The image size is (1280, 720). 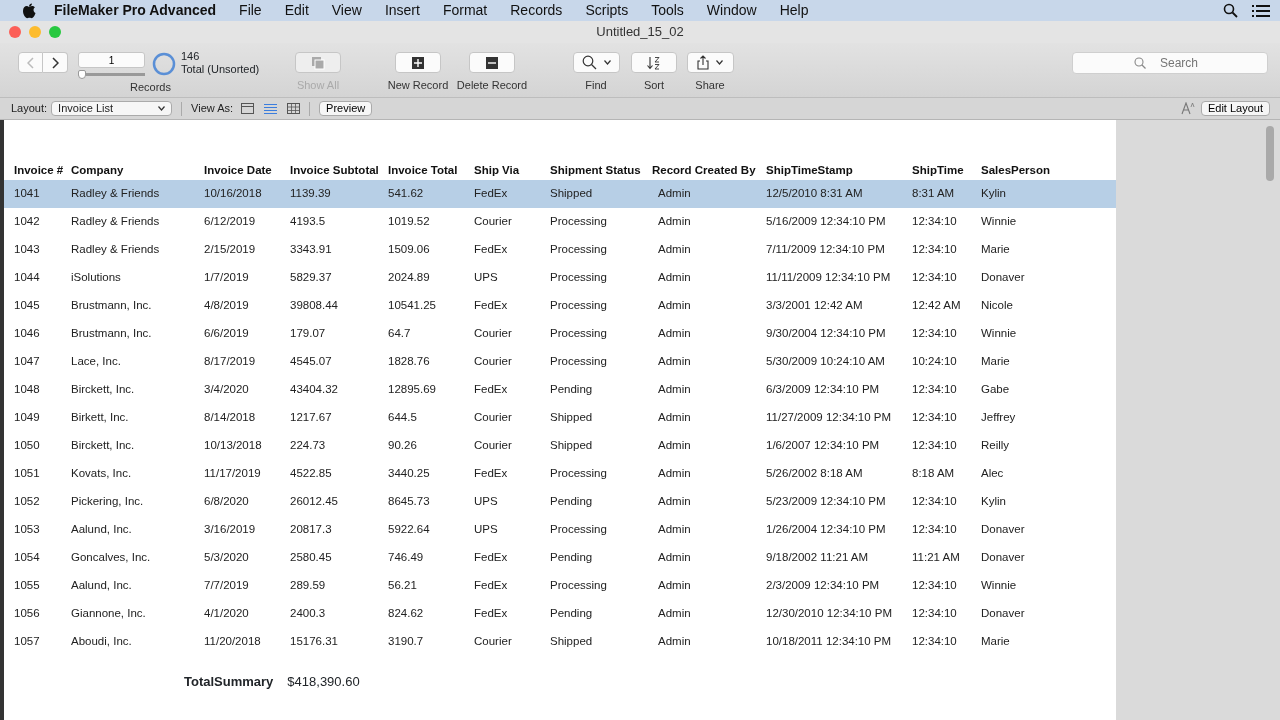 I want to click on table-cell-text: Aalund, Inc., so click(x=102, y=530).